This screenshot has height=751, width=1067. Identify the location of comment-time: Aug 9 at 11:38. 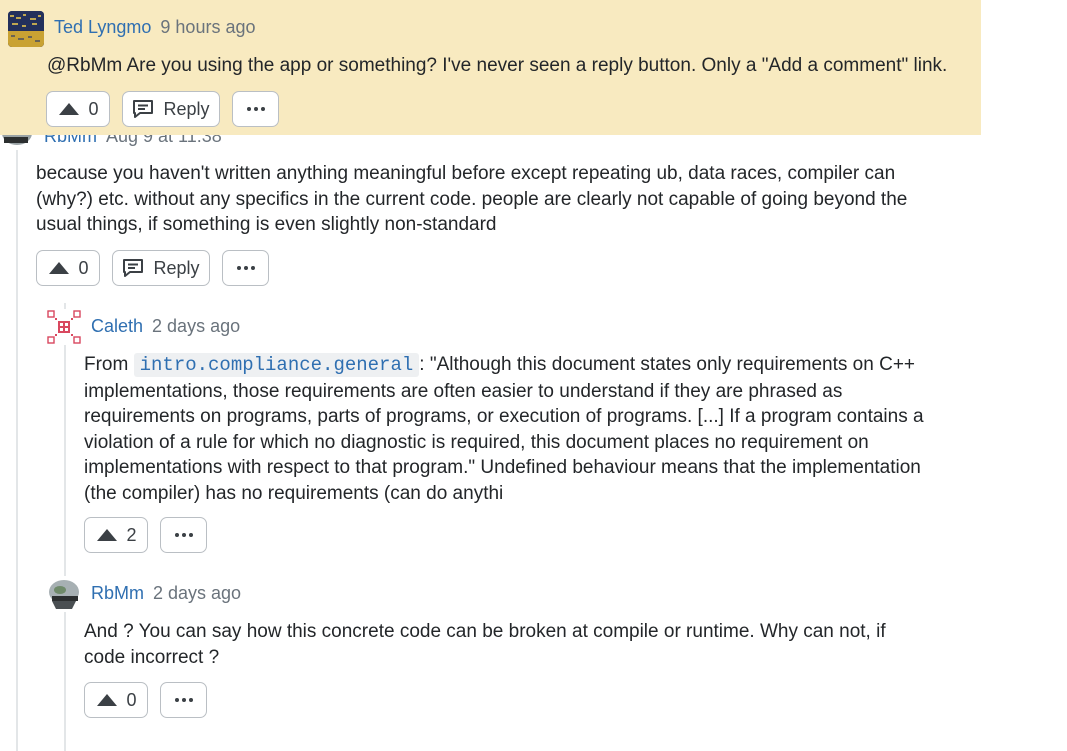
(164, 141).